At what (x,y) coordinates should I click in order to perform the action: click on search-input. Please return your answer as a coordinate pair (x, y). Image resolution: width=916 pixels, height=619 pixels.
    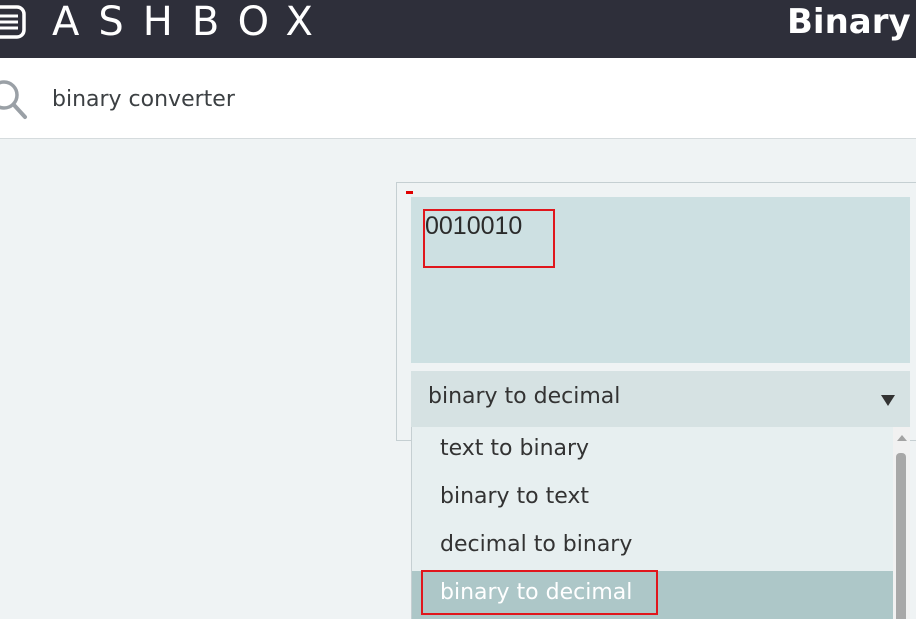
    Looking at the image, I should click on (302, 99).